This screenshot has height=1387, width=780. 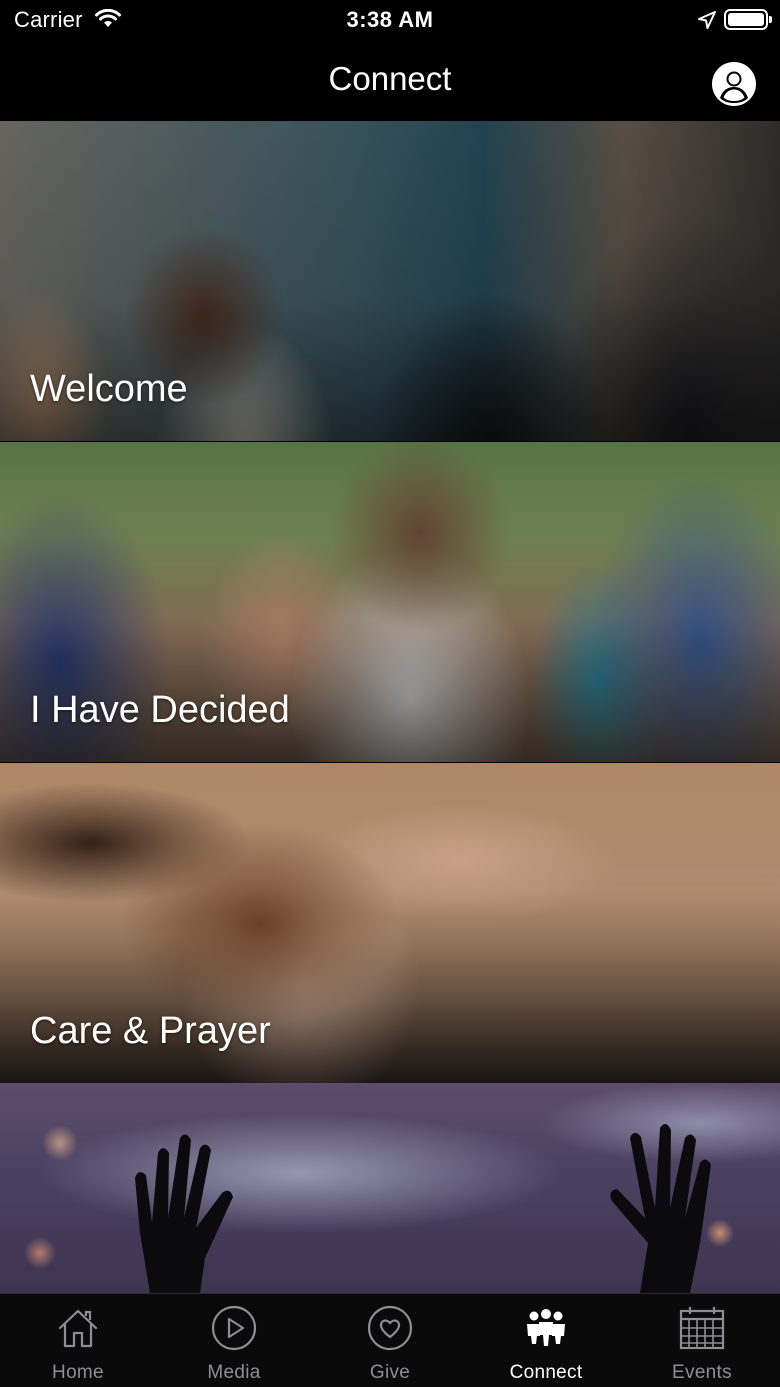 I want to click on people-group-icon, so click(x=546, y=1327).